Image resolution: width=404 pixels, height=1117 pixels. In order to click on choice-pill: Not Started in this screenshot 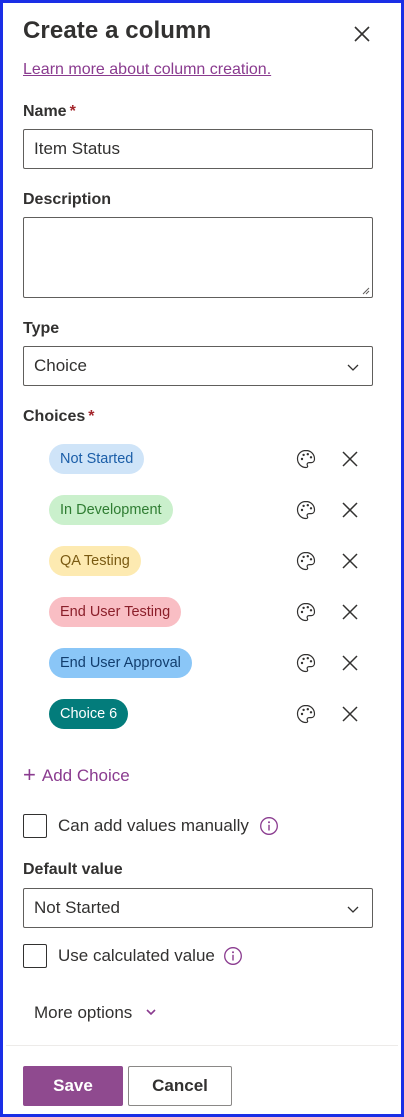, I will do `click(97, 459)`.